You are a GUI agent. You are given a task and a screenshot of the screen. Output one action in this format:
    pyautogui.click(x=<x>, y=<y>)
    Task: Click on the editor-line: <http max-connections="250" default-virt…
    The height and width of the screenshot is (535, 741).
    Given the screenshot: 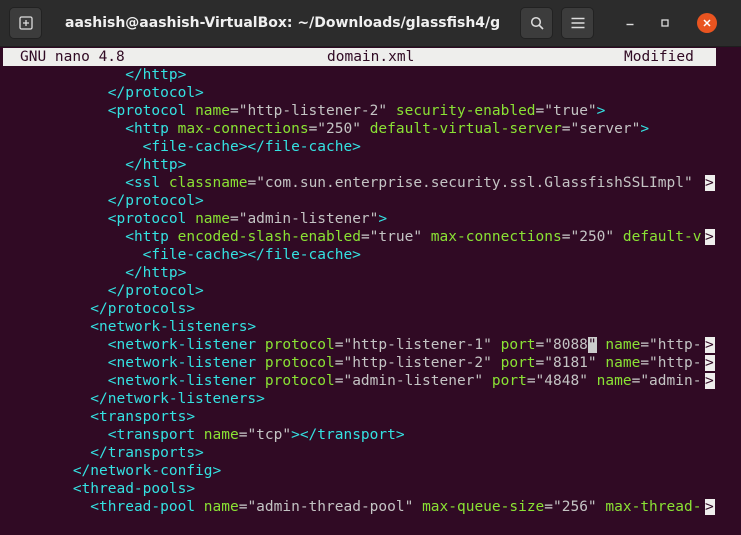 What is the action you would take?
    pyautogui.click(x=387, y=129)
    